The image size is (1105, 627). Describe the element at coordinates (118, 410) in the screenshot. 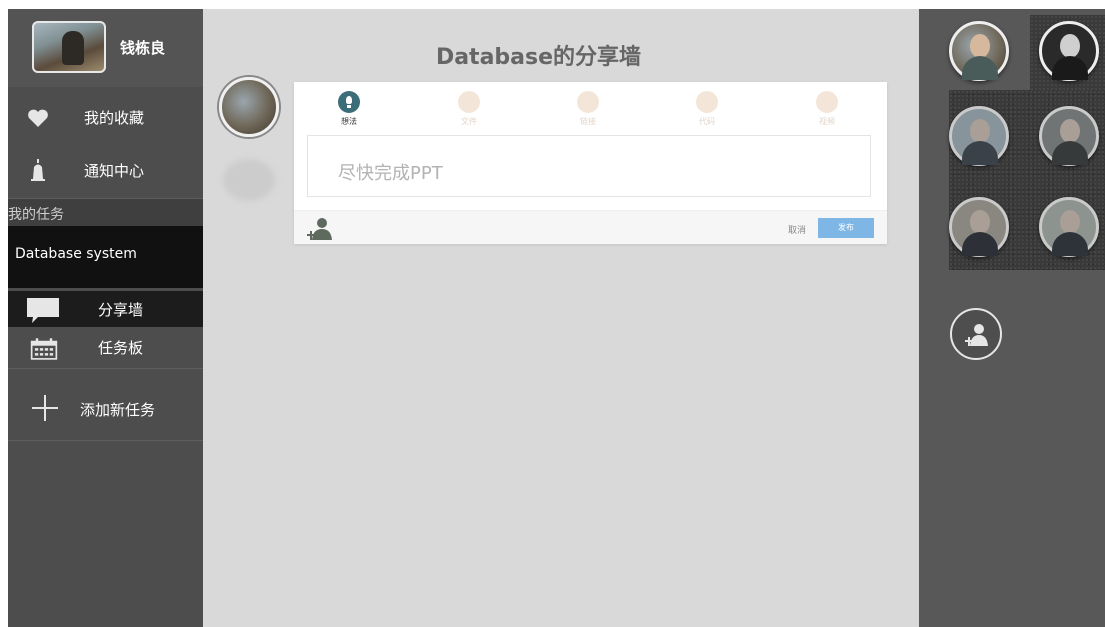

I see `add-task-label: 添加新任务` at that location.